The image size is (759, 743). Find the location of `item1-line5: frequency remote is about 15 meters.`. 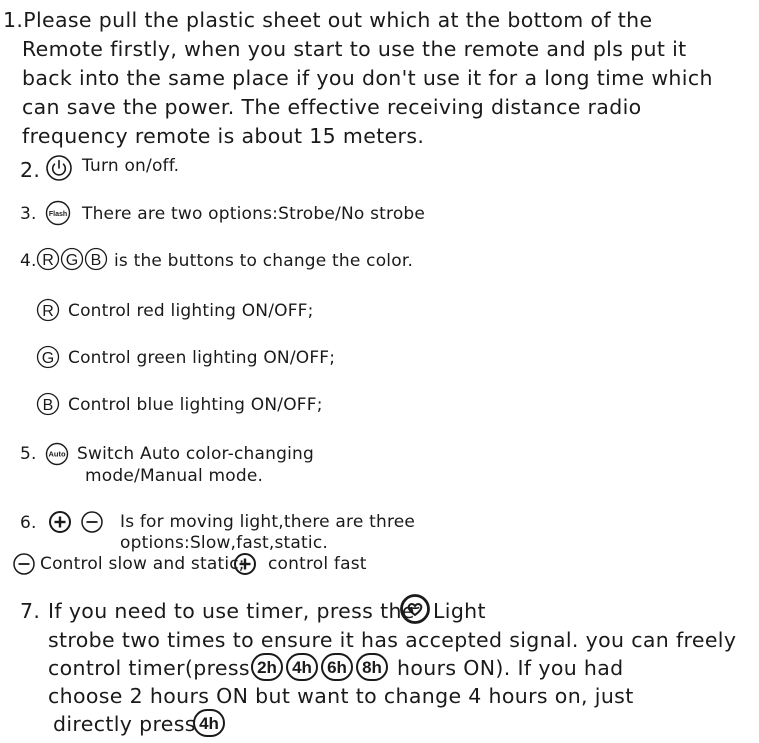

item1-line5: frequency remote is about 15 meters. is located at coordinates (223, 136).